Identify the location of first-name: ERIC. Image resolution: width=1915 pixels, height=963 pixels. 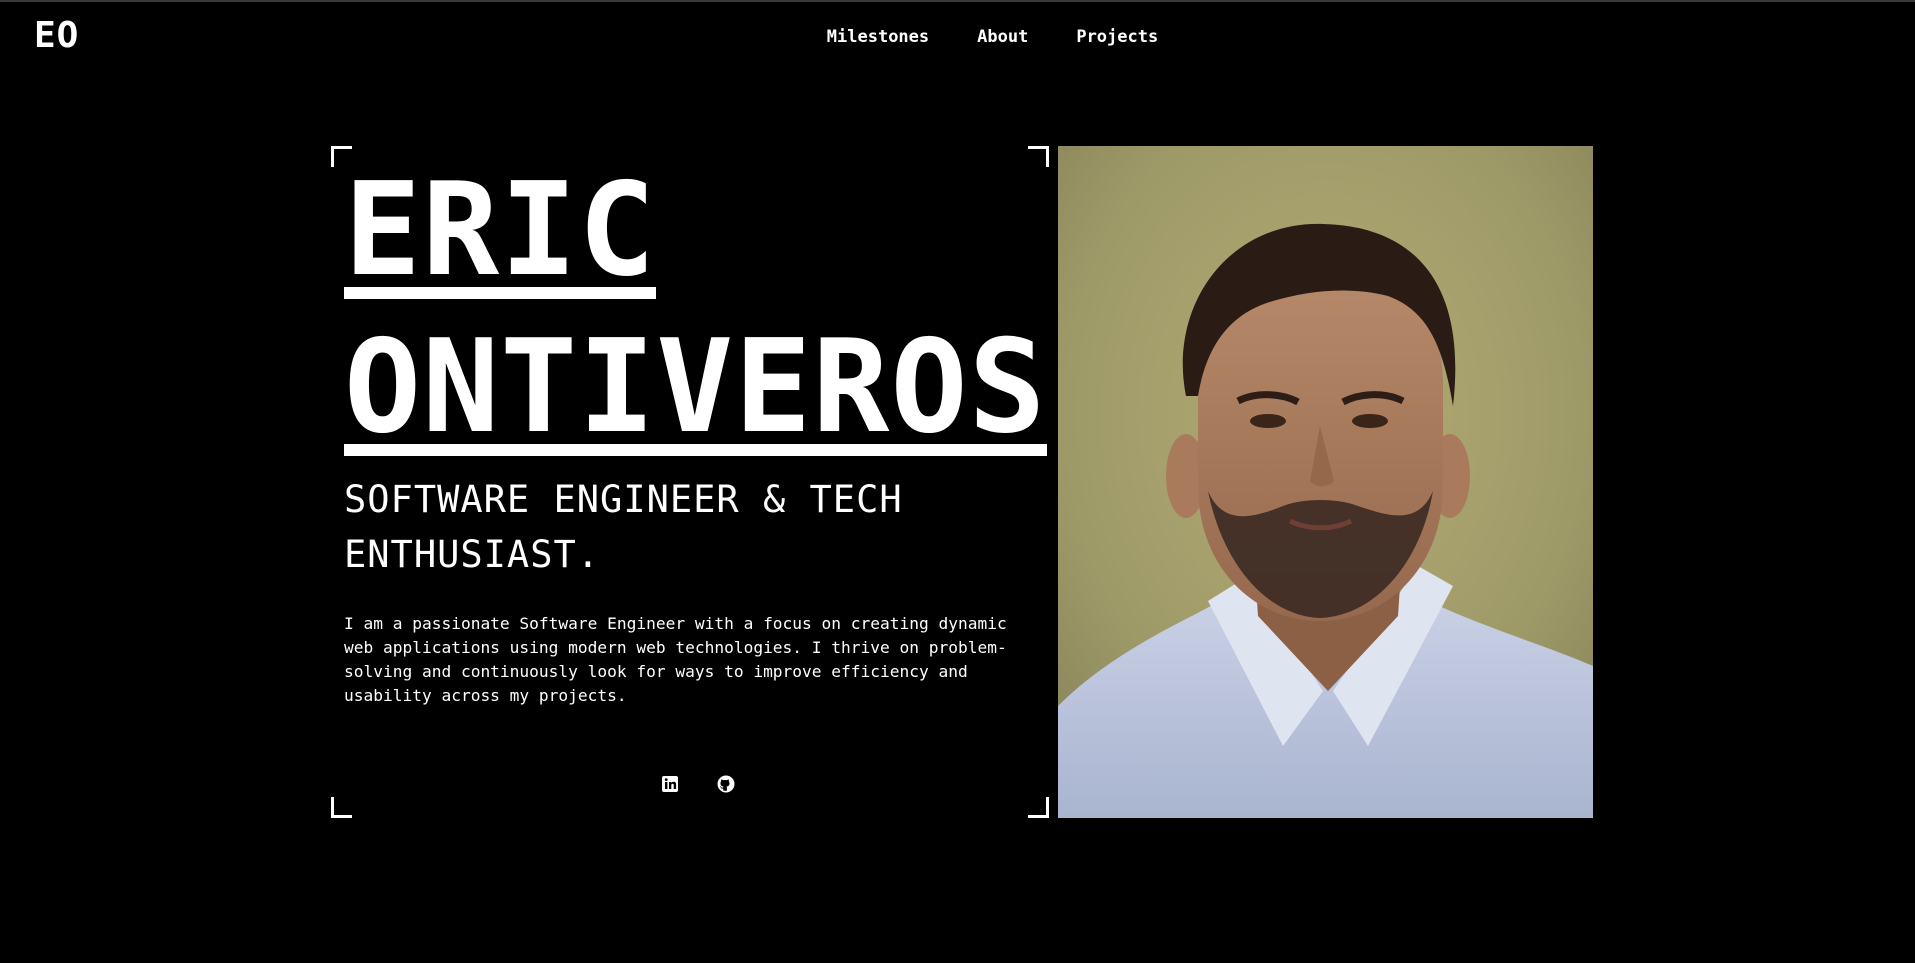
(500, 230).